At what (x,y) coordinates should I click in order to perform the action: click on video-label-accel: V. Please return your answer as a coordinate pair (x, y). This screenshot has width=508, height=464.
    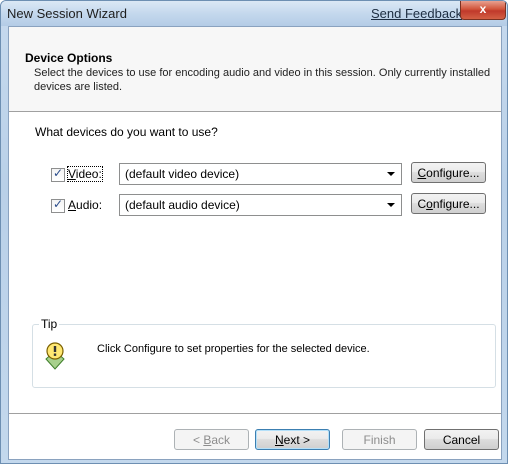
    Looking at the image, I should click on (72, 174).